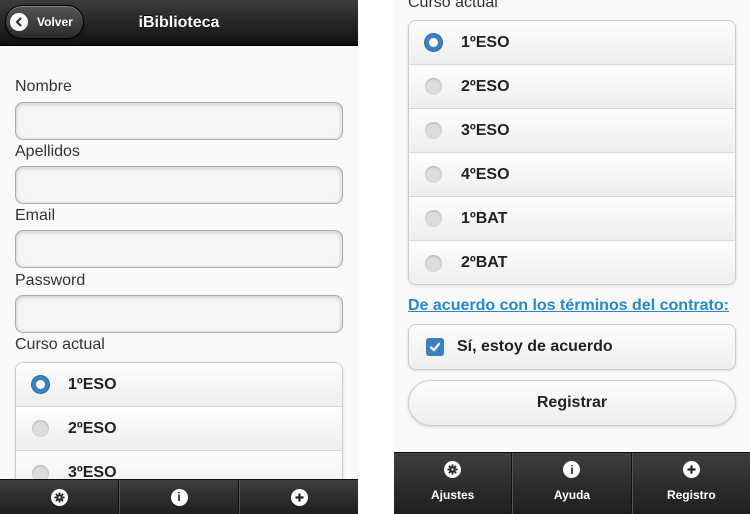  I want to click on password-field, so click(179, 314).